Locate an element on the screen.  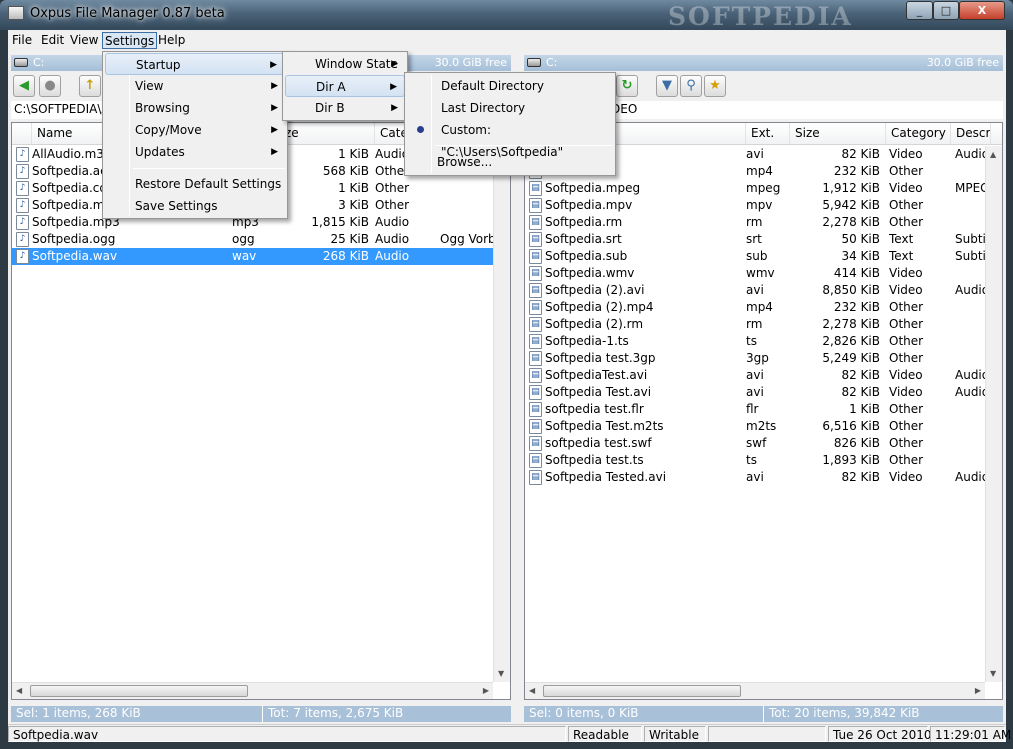
menu-save-settings: Save Settings is located at coordinates (195, 206).